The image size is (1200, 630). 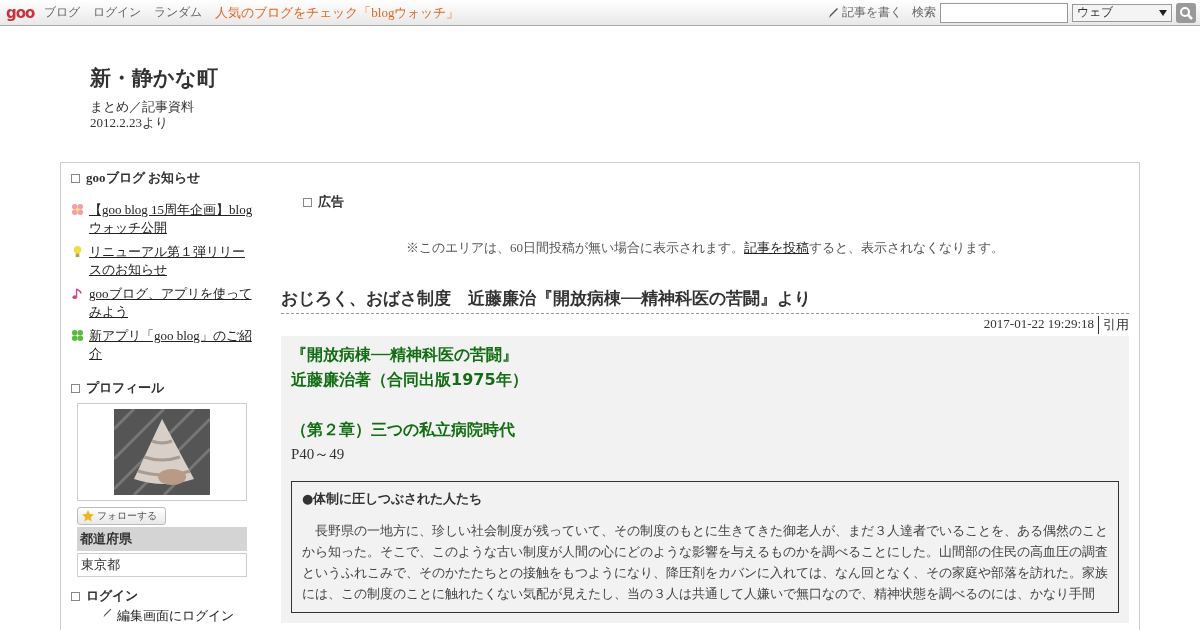 I want to click on login-link: 編集画面にログイン, so click(x=175, y=616).